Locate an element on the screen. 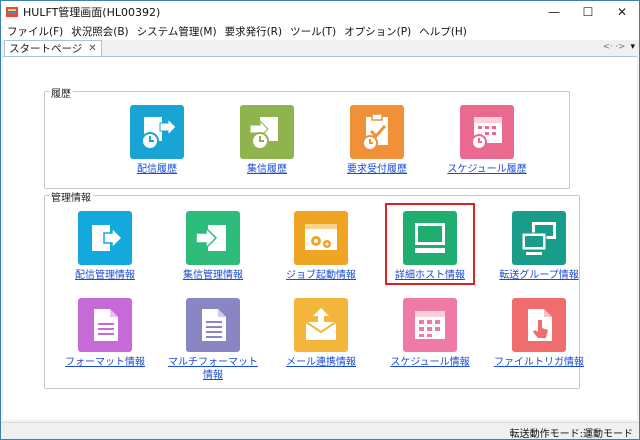 Image resolution: width=640 pixels, height=440 pixels. receive-management-item: 集信管理情報 is located at coordinates (213, 246).